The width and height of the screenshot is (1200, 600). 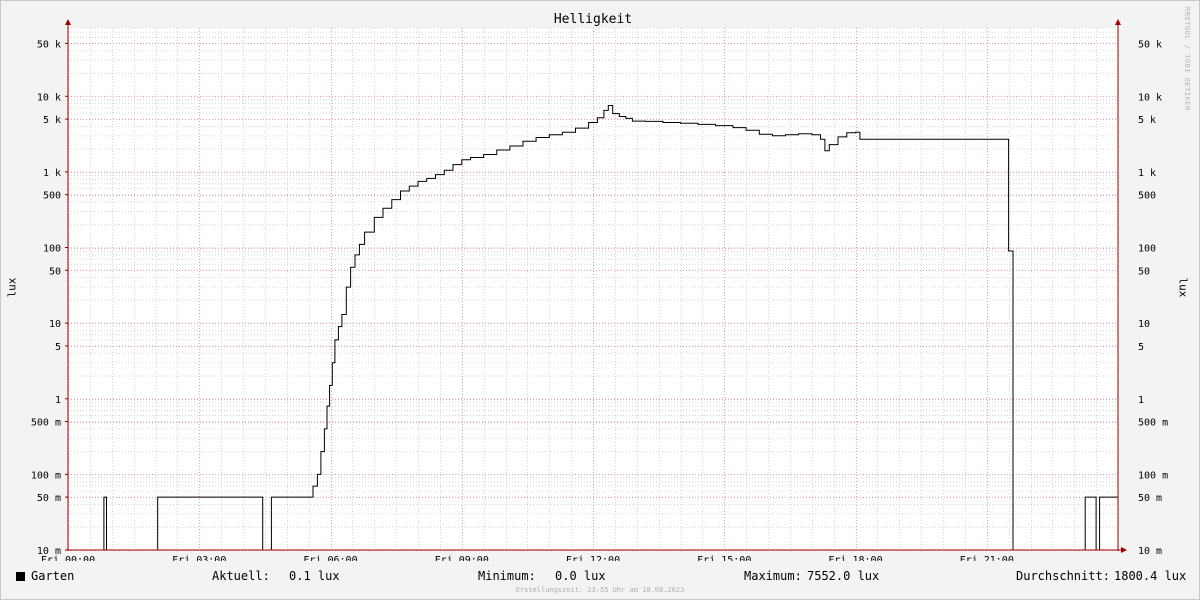 I want to click on y-tick-label-right: 50, so click(x=1144, y=271).